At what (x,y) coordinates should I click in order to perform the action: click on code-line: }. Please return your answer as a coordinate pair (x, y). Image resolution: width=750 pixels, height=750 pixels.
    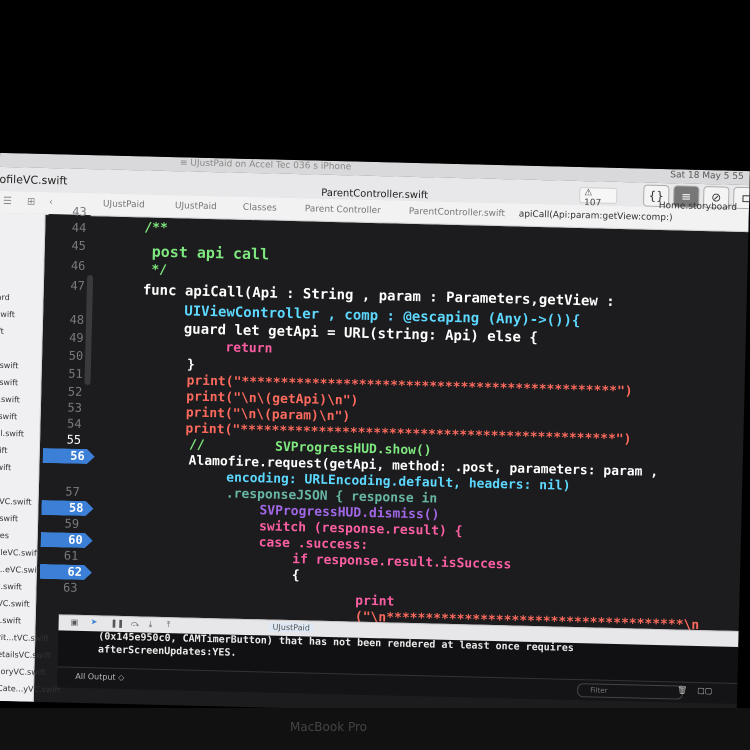
    Looking at the image, I should click on (190, 365).